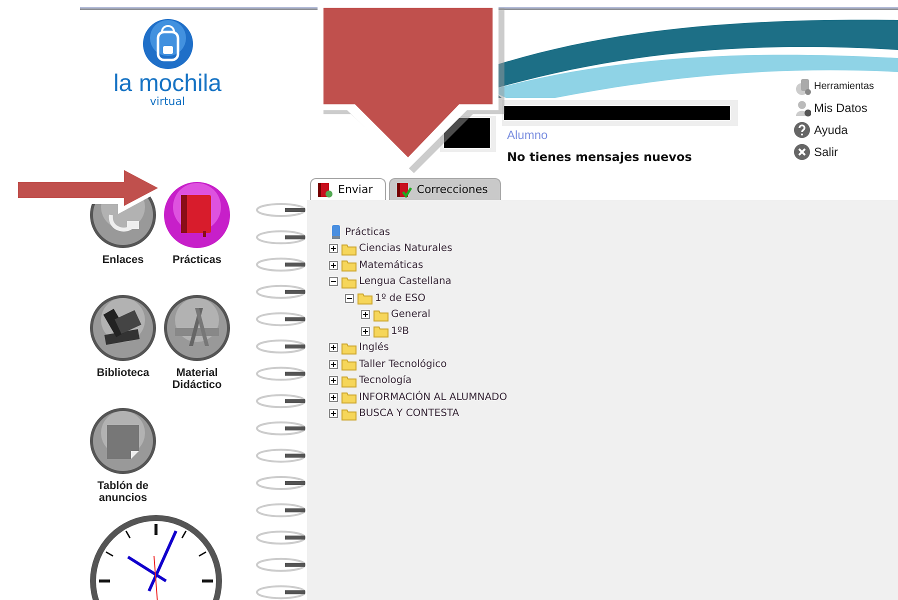 The height and width of the screenshot is (600, 898). I want to click on tree-item: Lengua Castellana, so click(405, 282).